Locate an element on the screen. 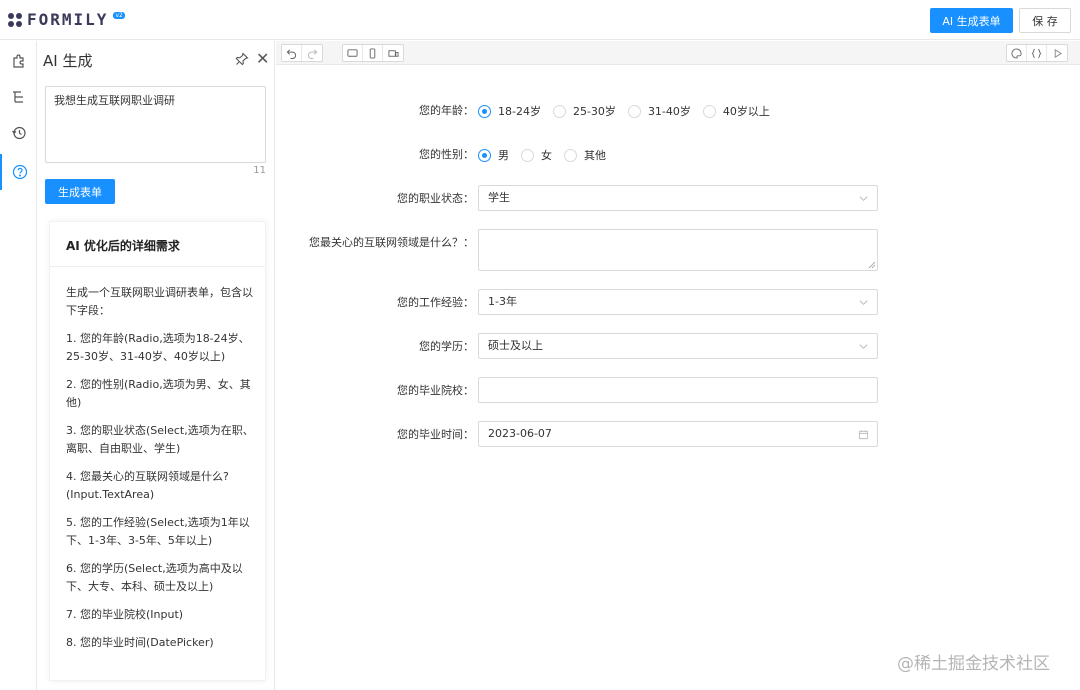 The width and height of the screenshot is (1080, 690). school-input is located at coordinates (678, 390).